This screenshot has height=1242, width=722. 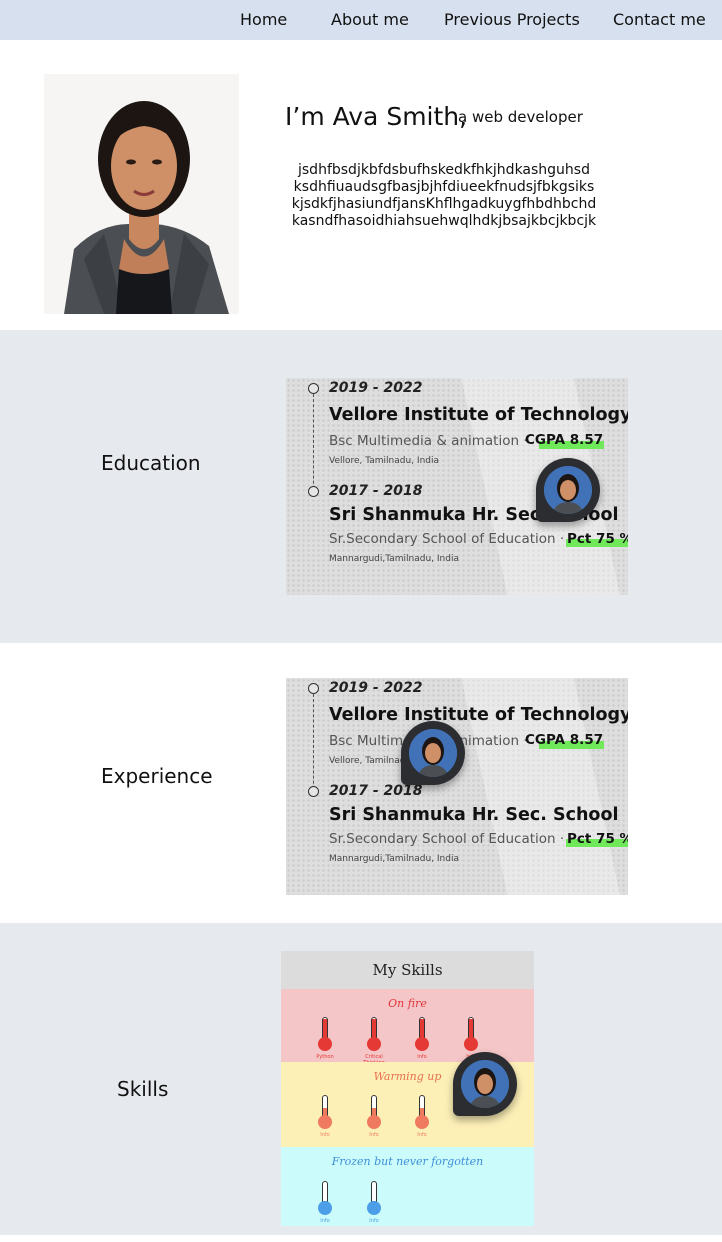 What do you see at coordinates (444, 204) in the screenshot?
I see `hero-line: kjsdkfjhasiundfjansKhflhgadkuygfhbdhbchd` at bounding box center [444, 204].